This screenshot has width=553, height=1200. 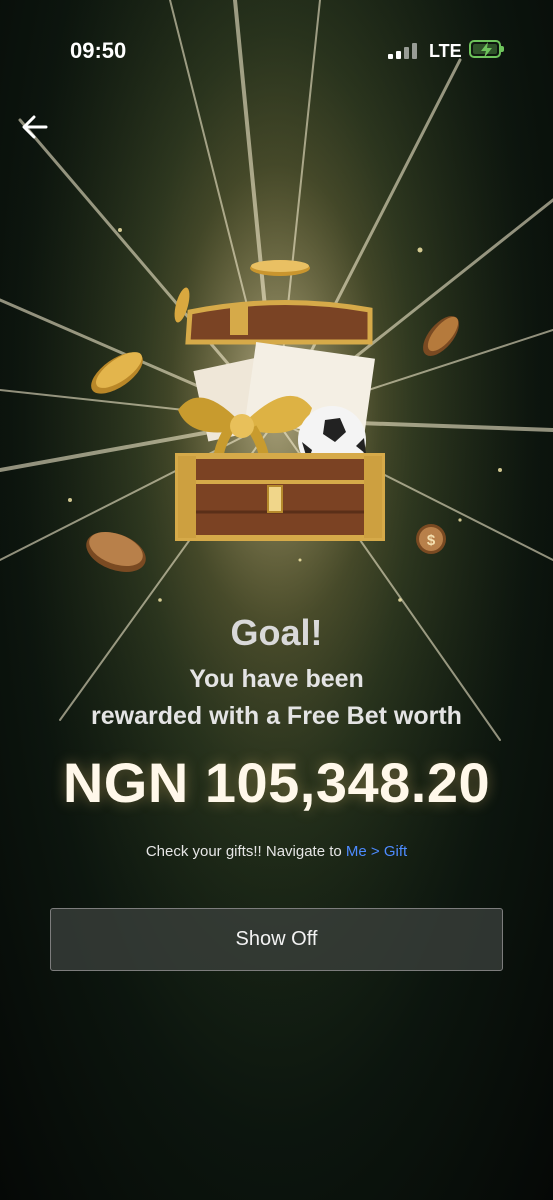 I want to click on reward-subtitle-line2: rewarded with a Free Bet worth, so click(x=276, y=716).